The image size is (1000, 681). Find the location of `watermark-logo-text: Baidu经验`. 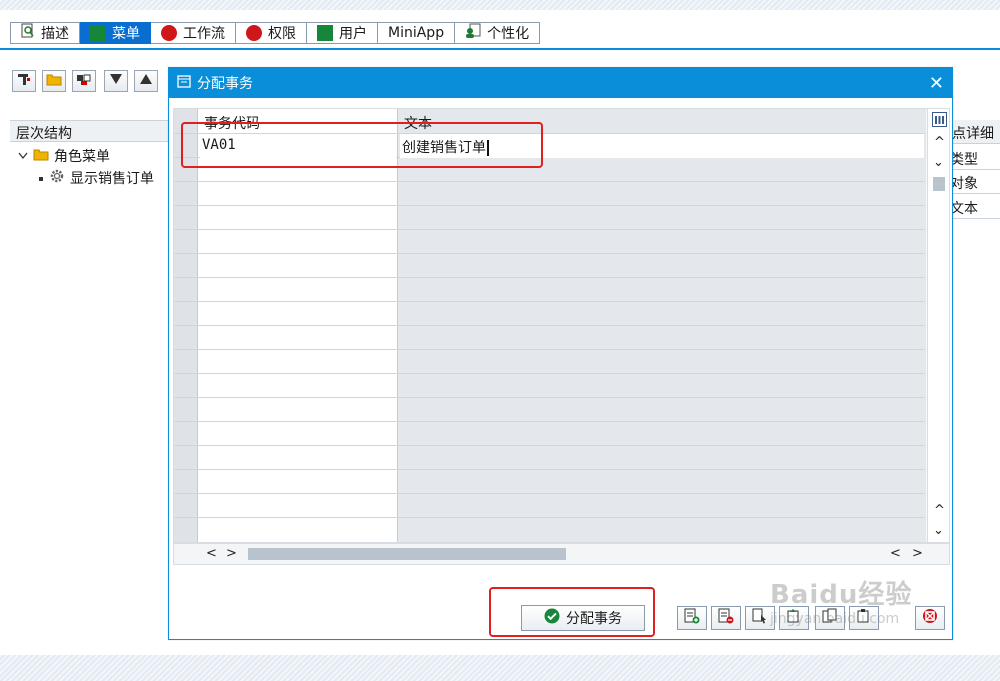

watermark-logo-text: Baidu经验 is located at coordinates (841, 595).